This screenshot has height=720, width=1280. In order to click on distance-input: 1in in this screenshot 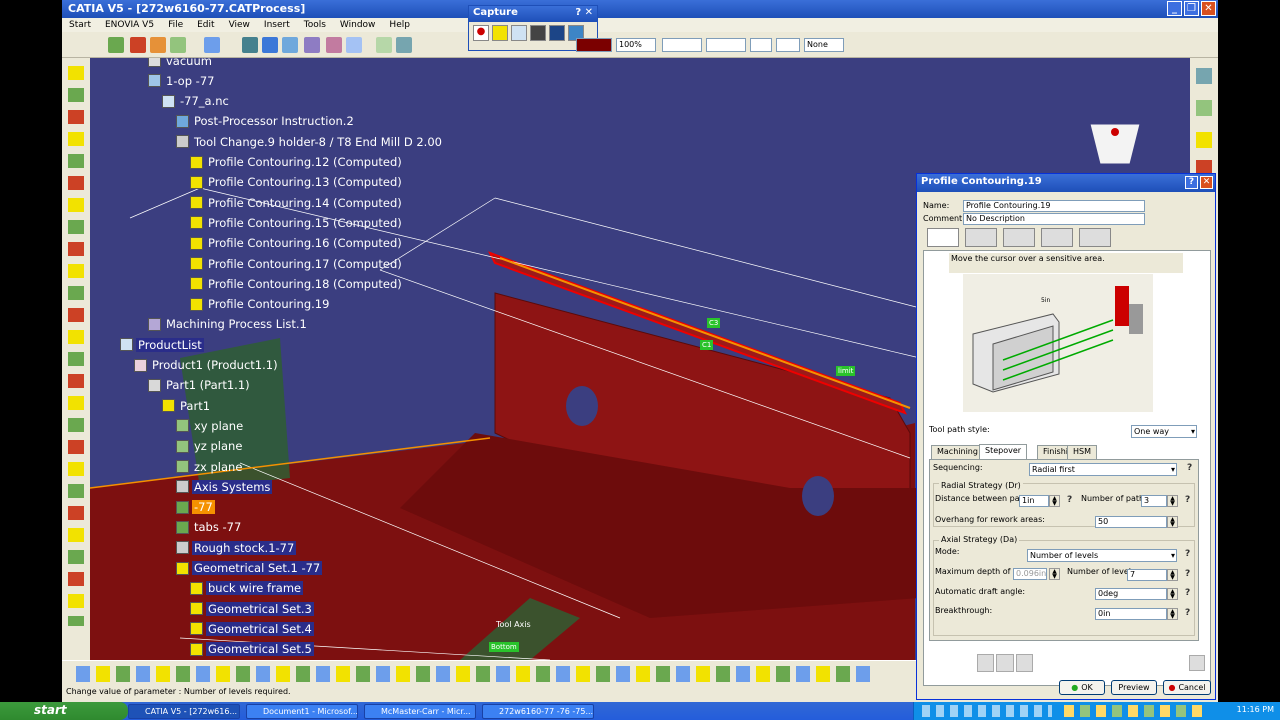, I will do `click(1034, 501)`.